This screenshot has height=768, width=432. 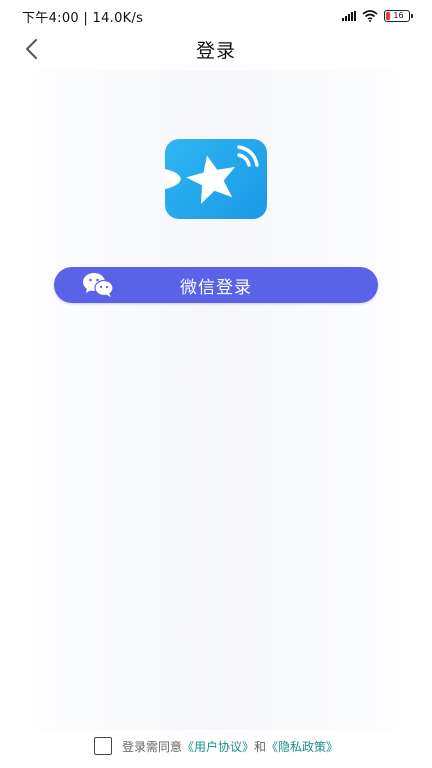 I want to click on app-logo, so click(x=216, y=179).